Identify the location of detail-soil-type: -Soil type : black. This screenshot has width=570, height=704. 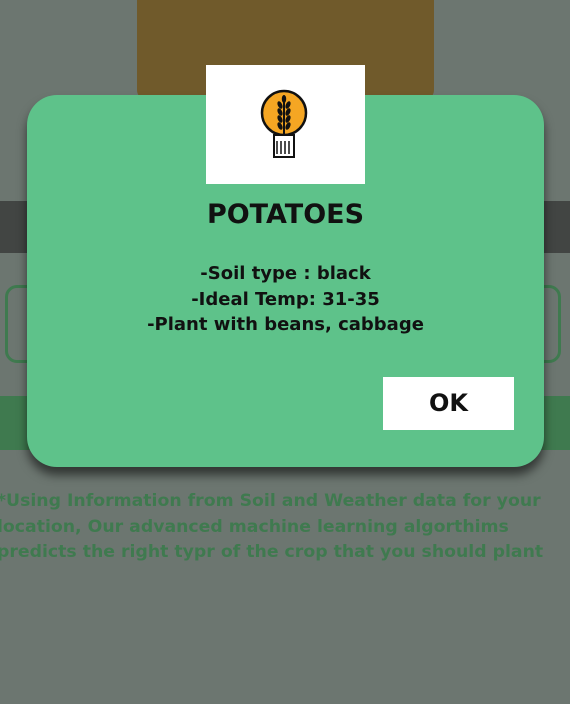
(285, 273).